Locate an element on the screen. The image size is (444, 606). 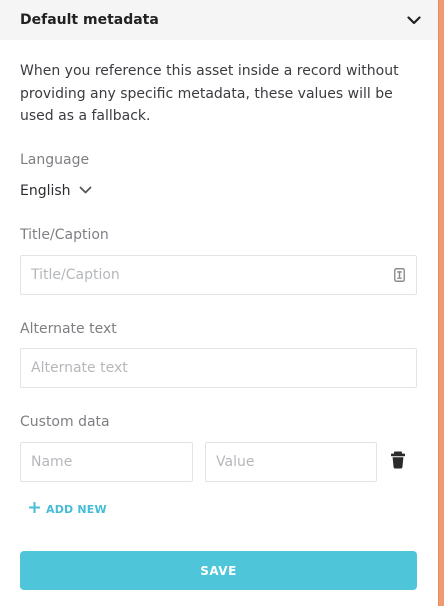
custom-data-value-placeholder: Value is located at coordinates (235, 462).